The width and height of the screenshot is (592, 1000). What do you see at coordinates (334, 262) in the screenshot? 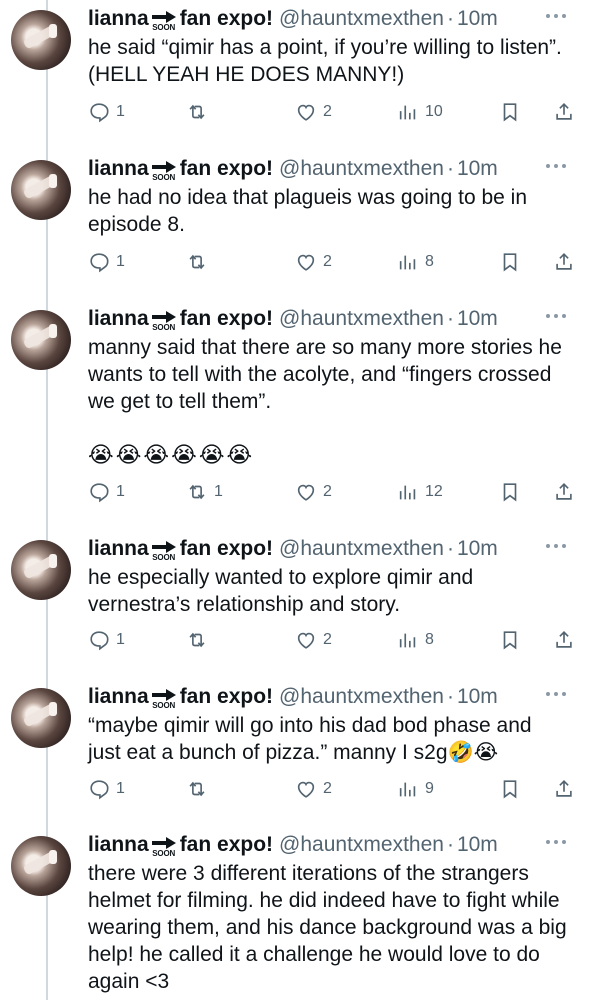
I see `tweet-actions: 1 2 8` at bounding box center [334, 262].